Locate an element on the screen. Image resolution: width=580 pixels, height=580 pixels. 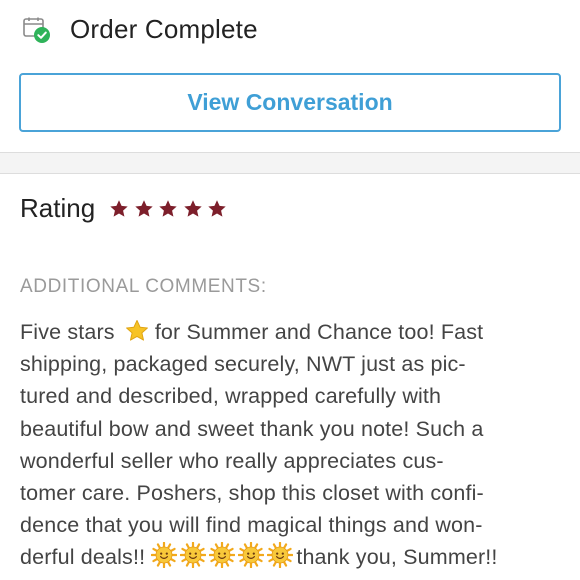
comments-heading: ADDITIONAL COMMENTS: is located at coordinates (143, 286).